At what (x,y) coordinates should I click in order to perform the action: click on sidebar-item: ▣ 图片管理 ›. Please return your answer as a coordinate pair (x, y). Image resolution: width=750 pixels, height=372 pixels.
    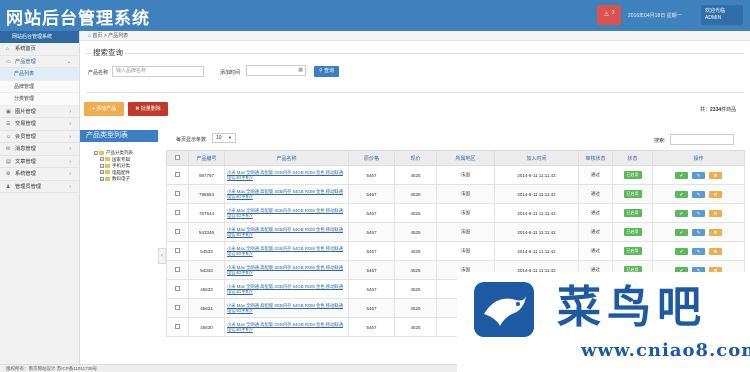
    Looking at the image, I should click on (39, 112).